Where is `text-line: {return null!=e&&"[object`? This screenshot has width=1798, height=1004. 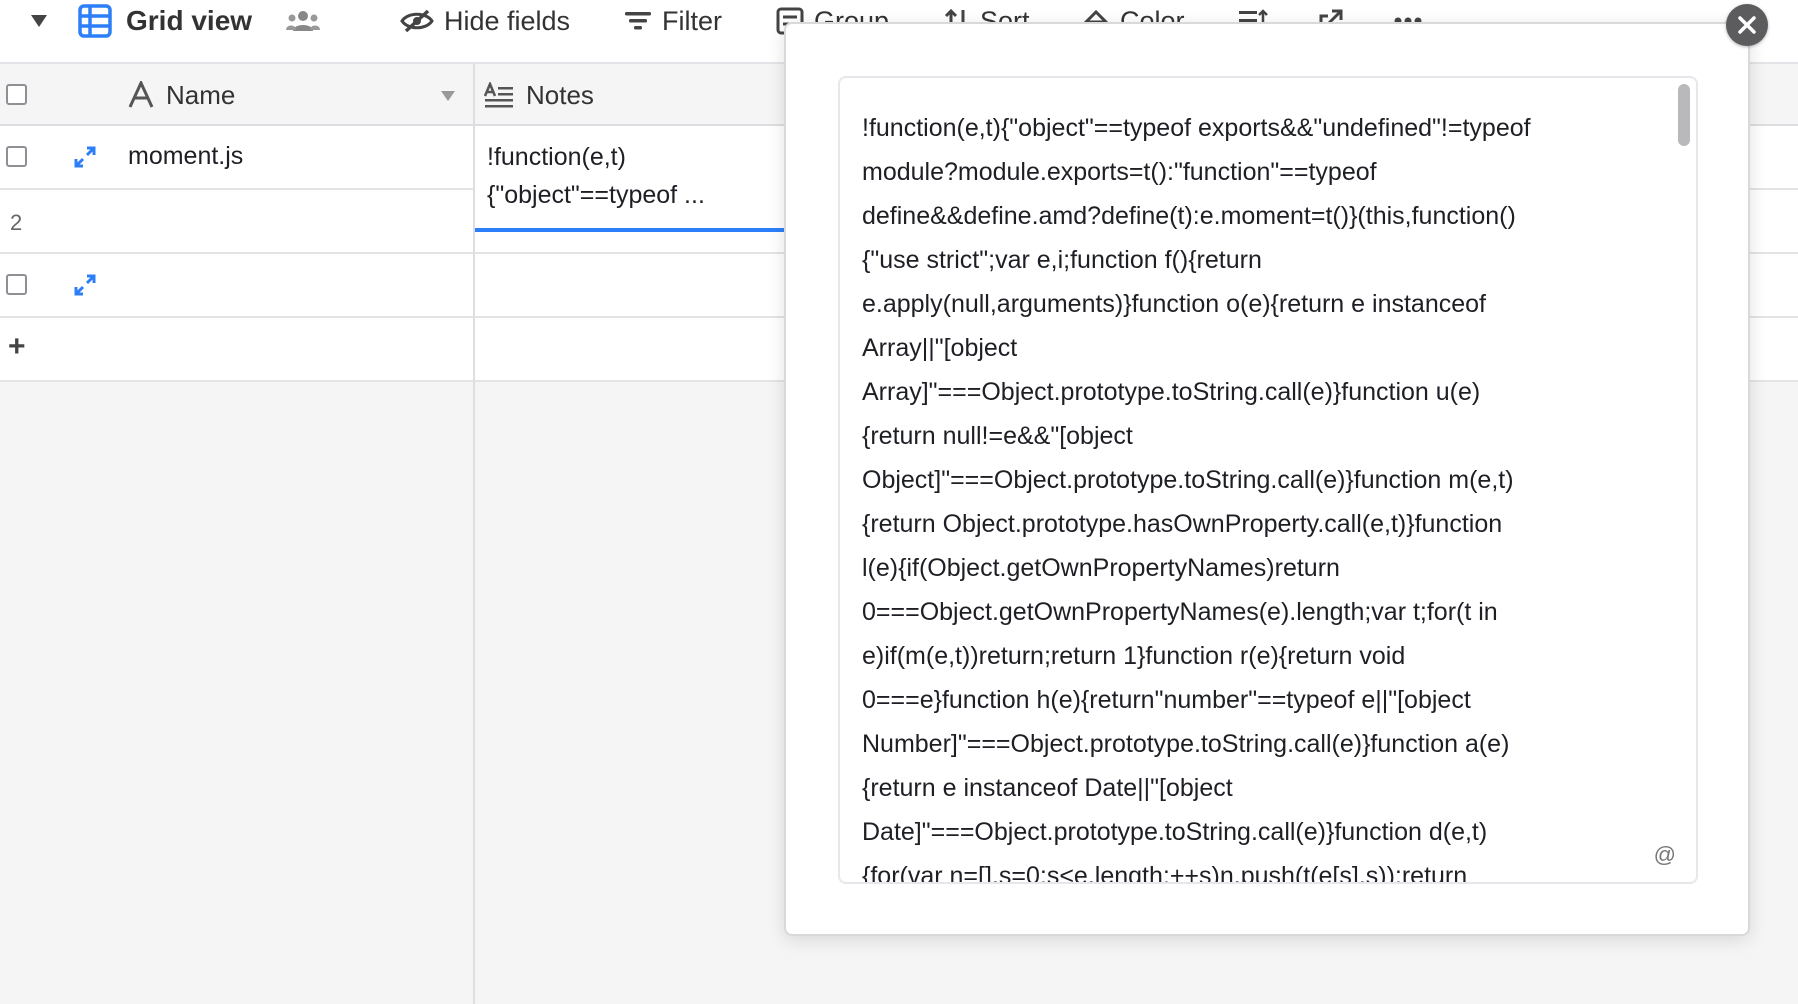 text-line: {return null!=e&&"[object is located at coordinates (997, 436).